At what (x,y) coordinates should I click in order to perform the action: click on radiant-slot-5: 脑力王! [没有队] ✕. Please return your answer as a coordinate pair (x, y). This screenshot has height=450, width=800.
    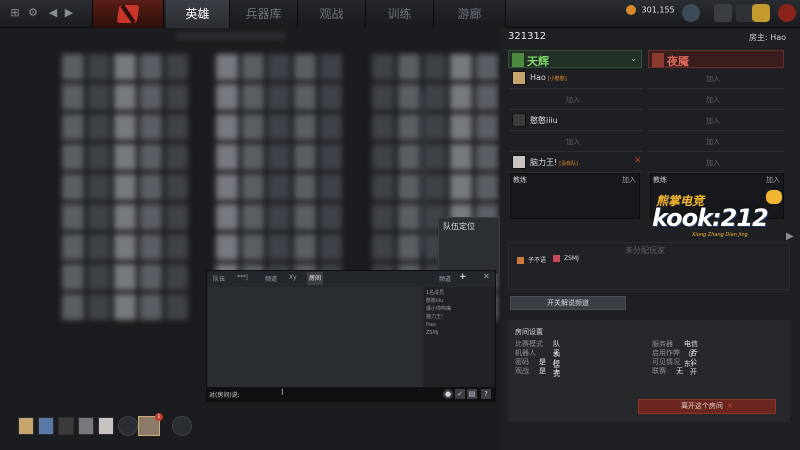
    Looking at the image, I should click on (576, 163).